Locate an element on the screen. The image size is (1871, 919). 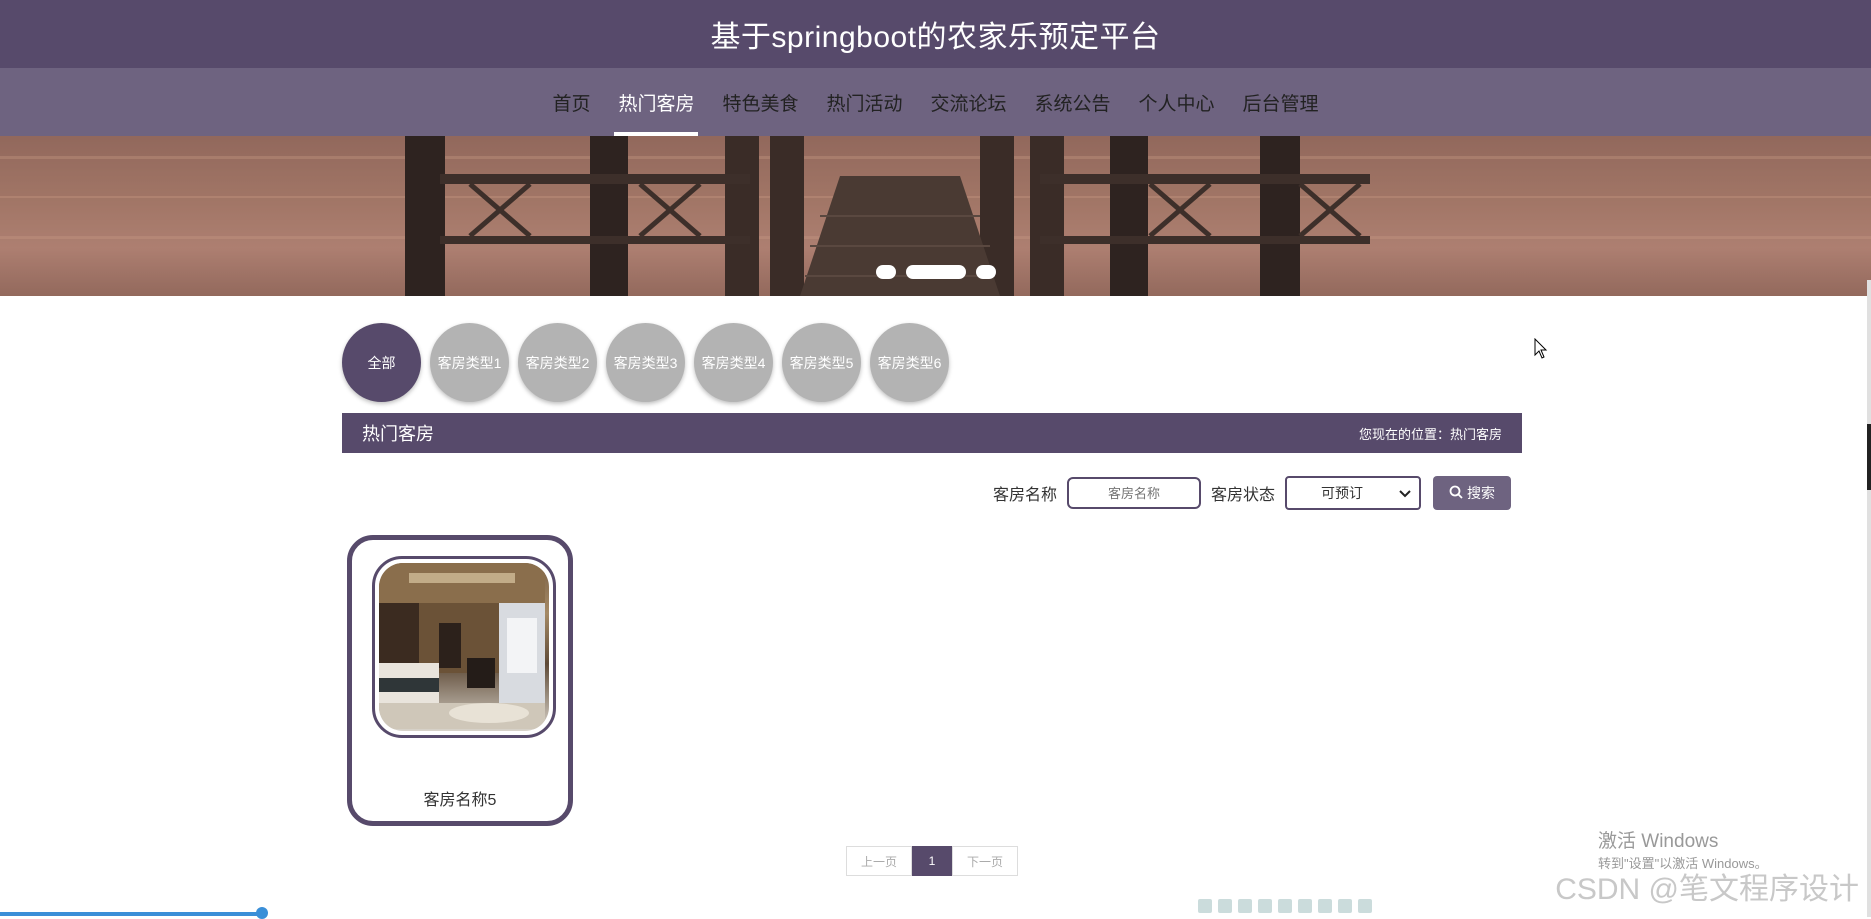
room-status-select: 可预订 is located at coordinates (1353, 493).